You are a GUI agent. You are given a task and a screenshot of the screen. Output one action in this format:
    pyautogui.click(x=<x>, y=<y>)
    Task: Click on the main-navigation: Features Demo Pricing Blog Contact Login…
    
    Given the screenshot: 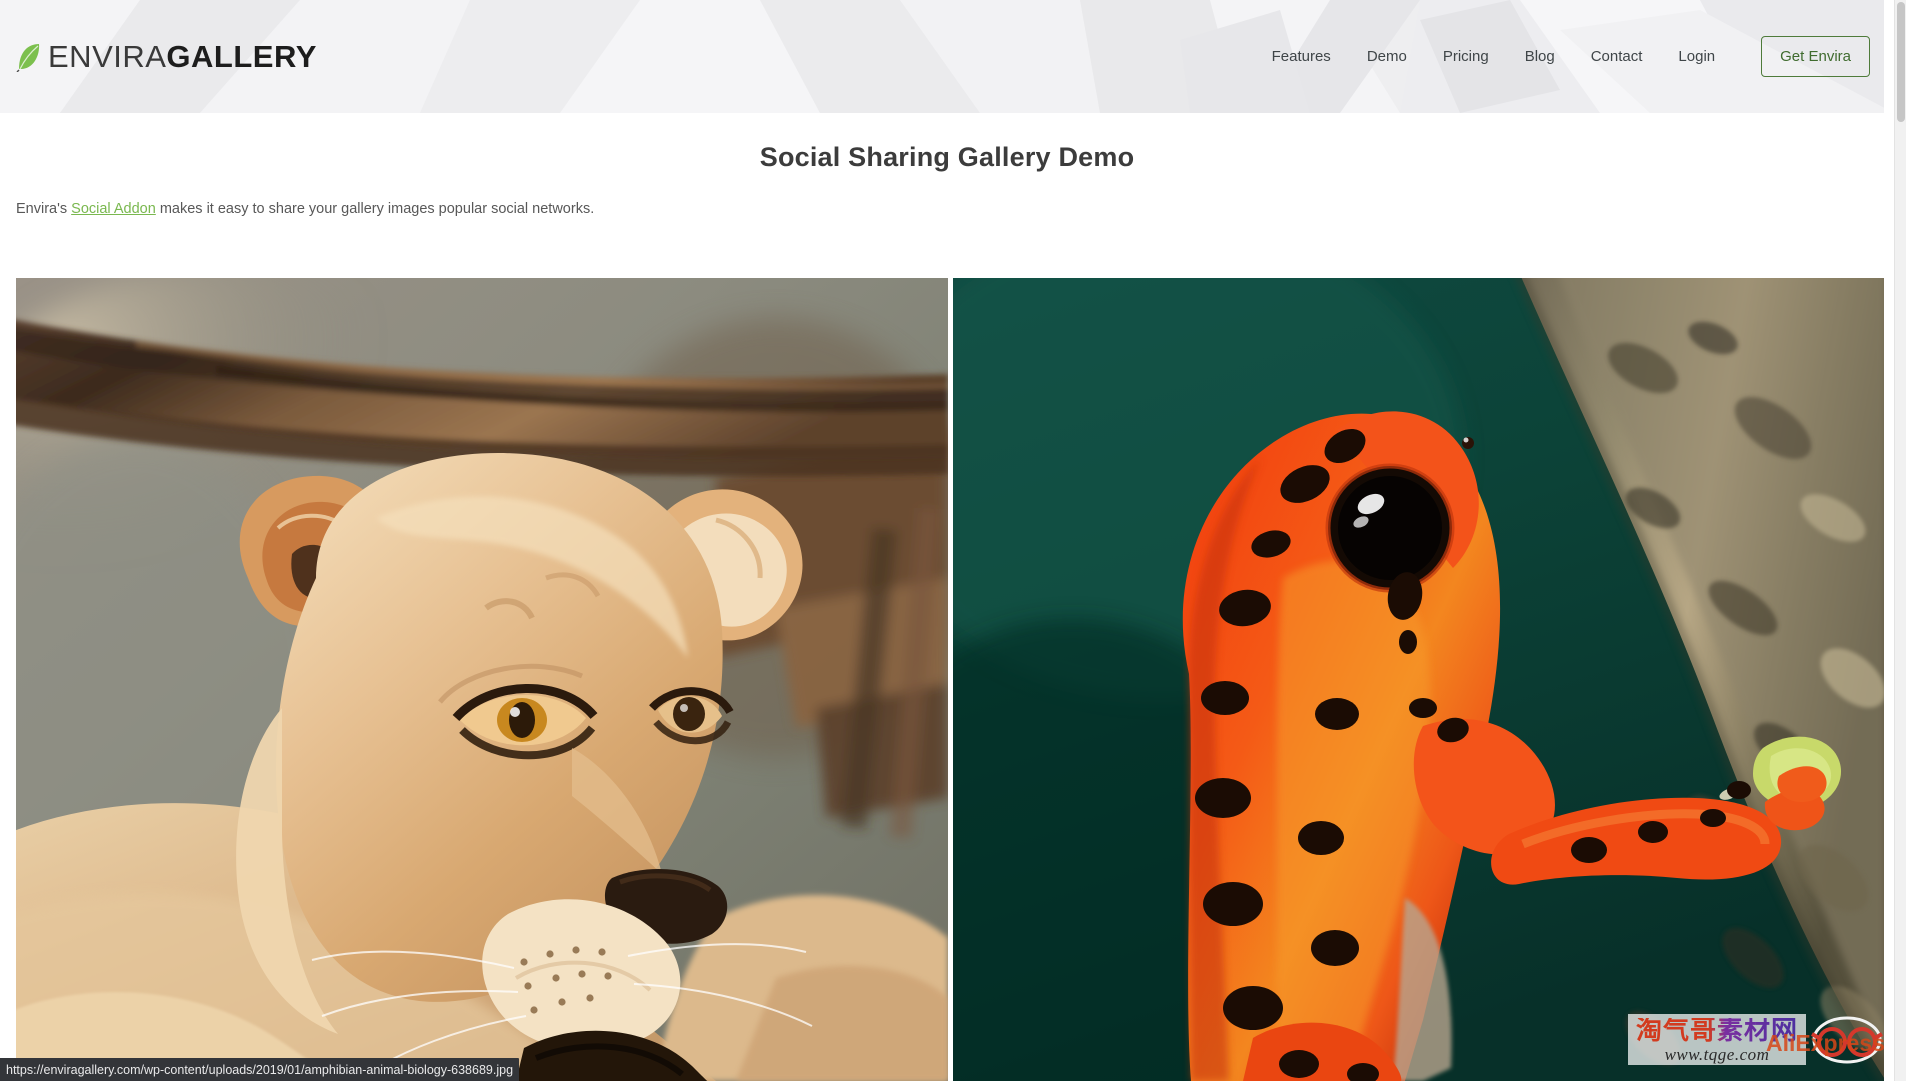 What is the action you would take?
    pyautogui.click(x=1562, y=56)
    